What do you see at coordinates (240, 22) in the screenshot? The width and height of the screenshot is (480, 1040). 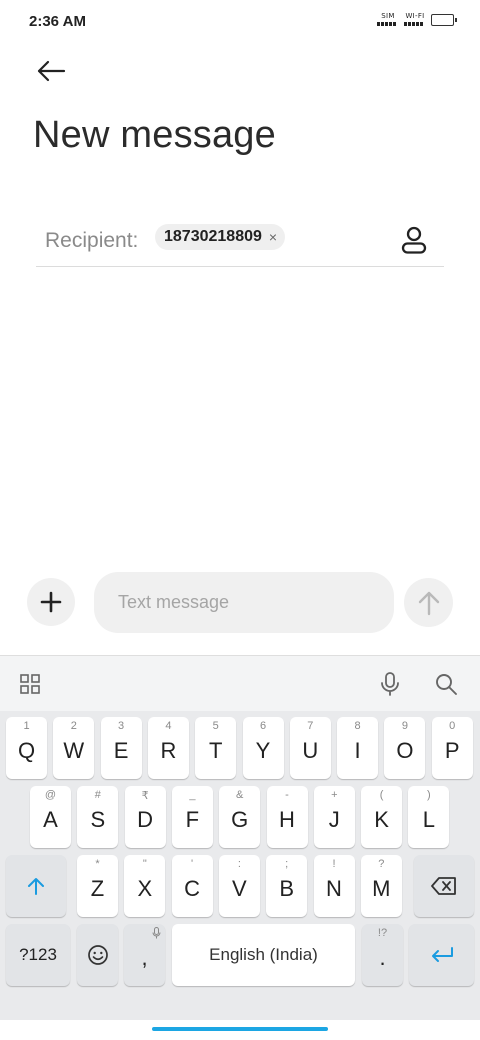 I see `status-bar: 2:36 AM SIM WI-FI` at bounding box center [240, 22].